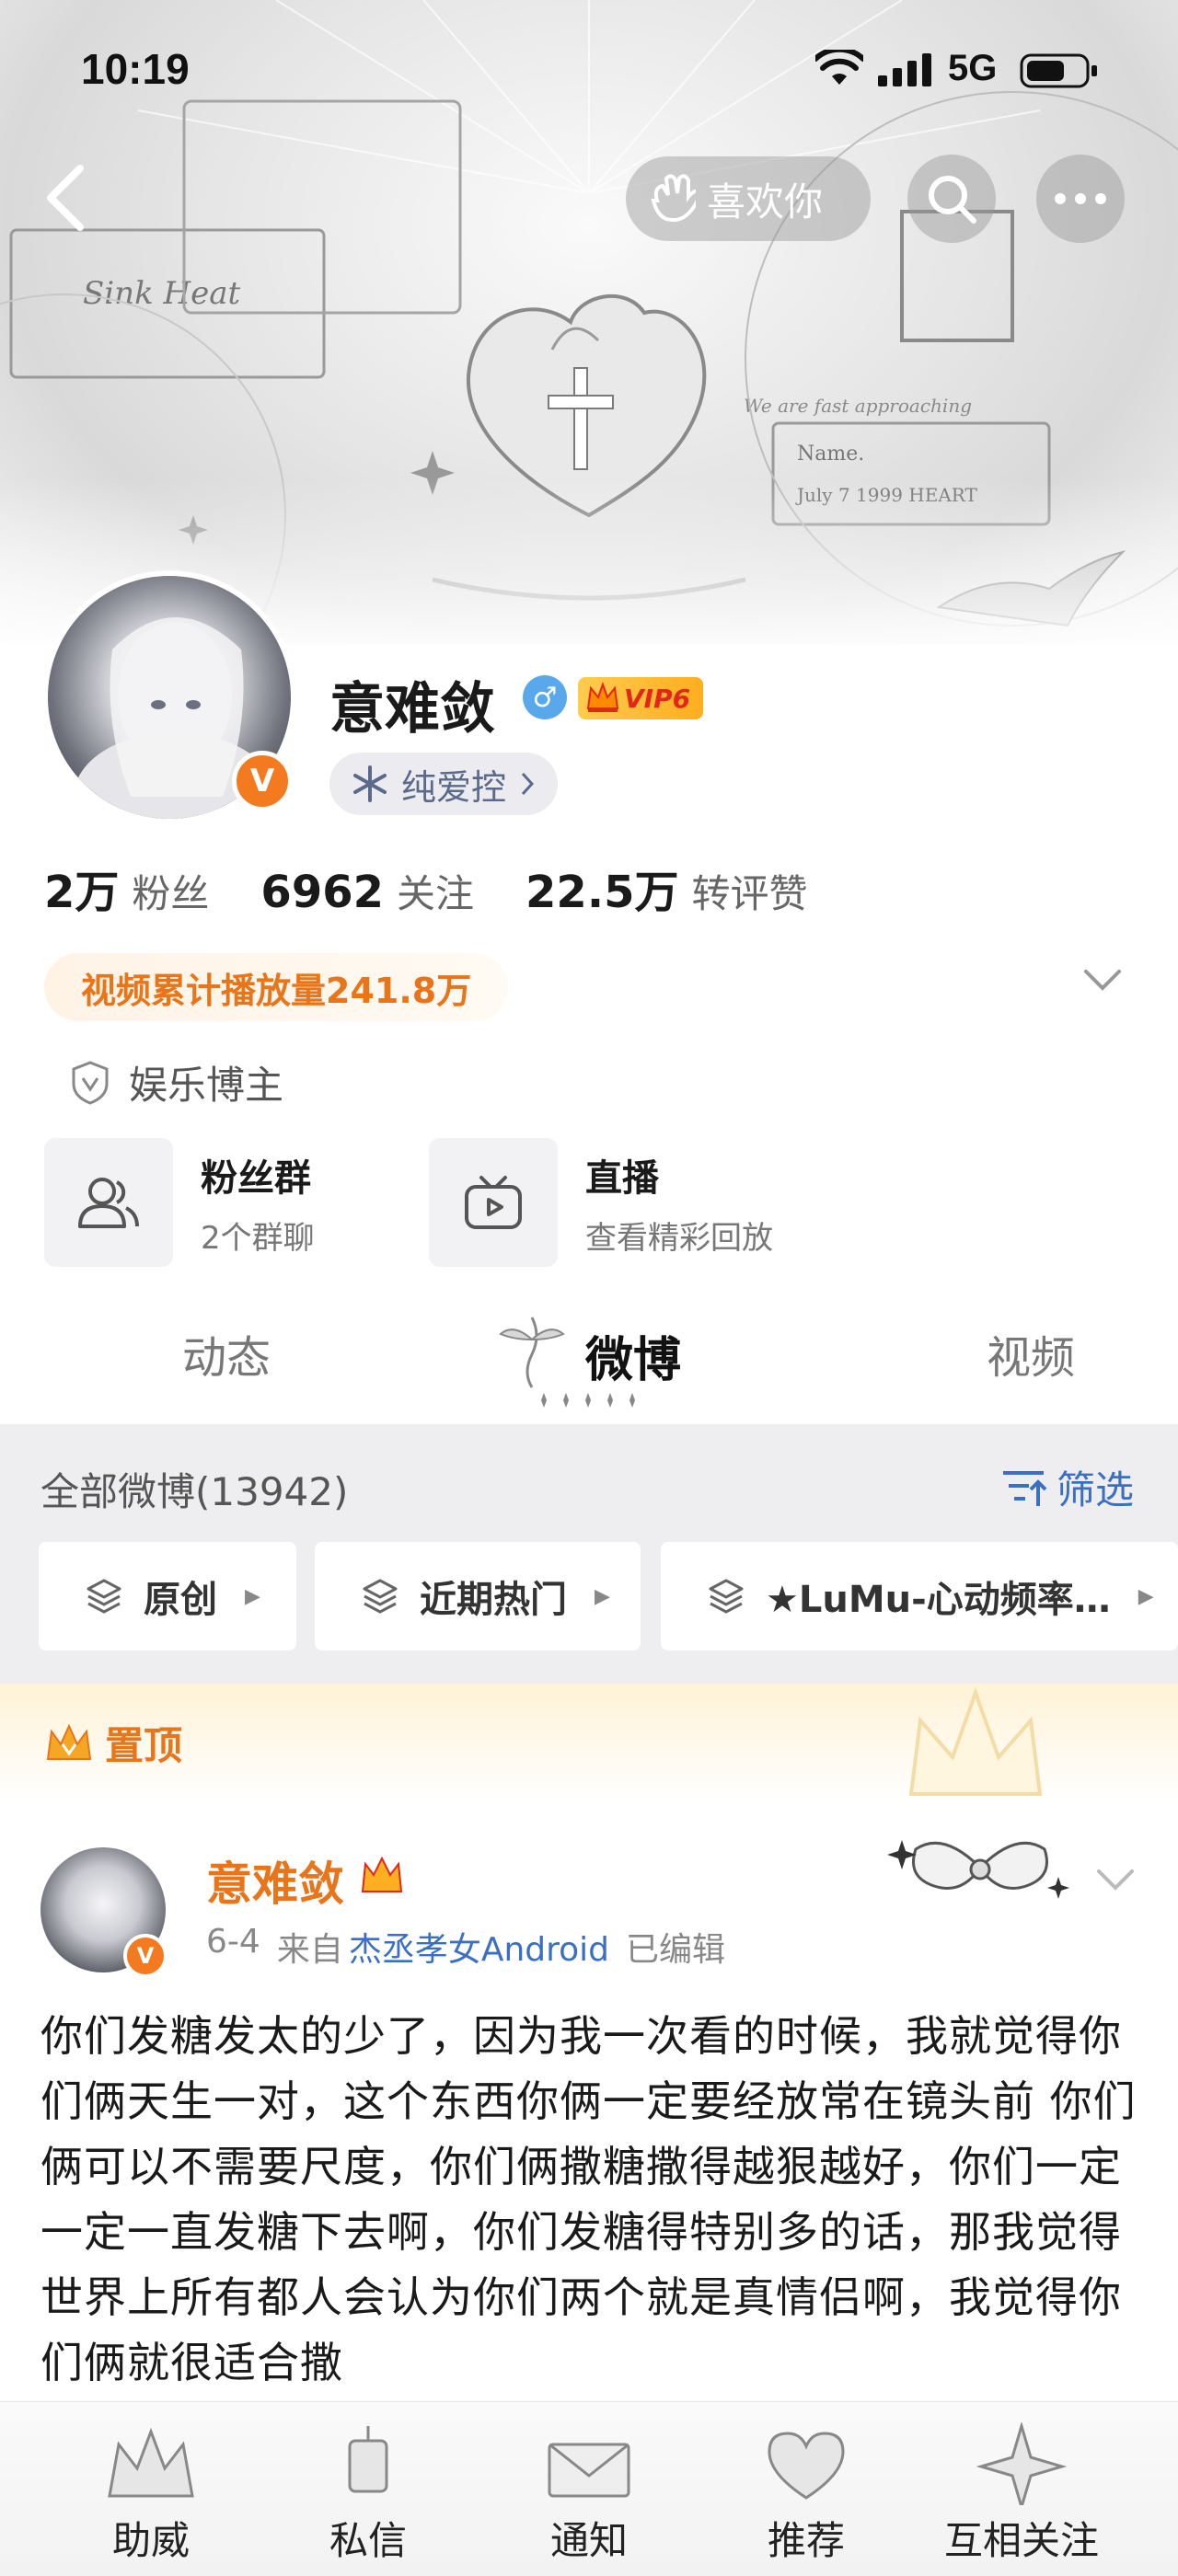 The width and height of the screenshot is (1178, 2576). Describe the element at coordinates (1025, 1488) in the screenshot. I see `filter-icon` at that location.